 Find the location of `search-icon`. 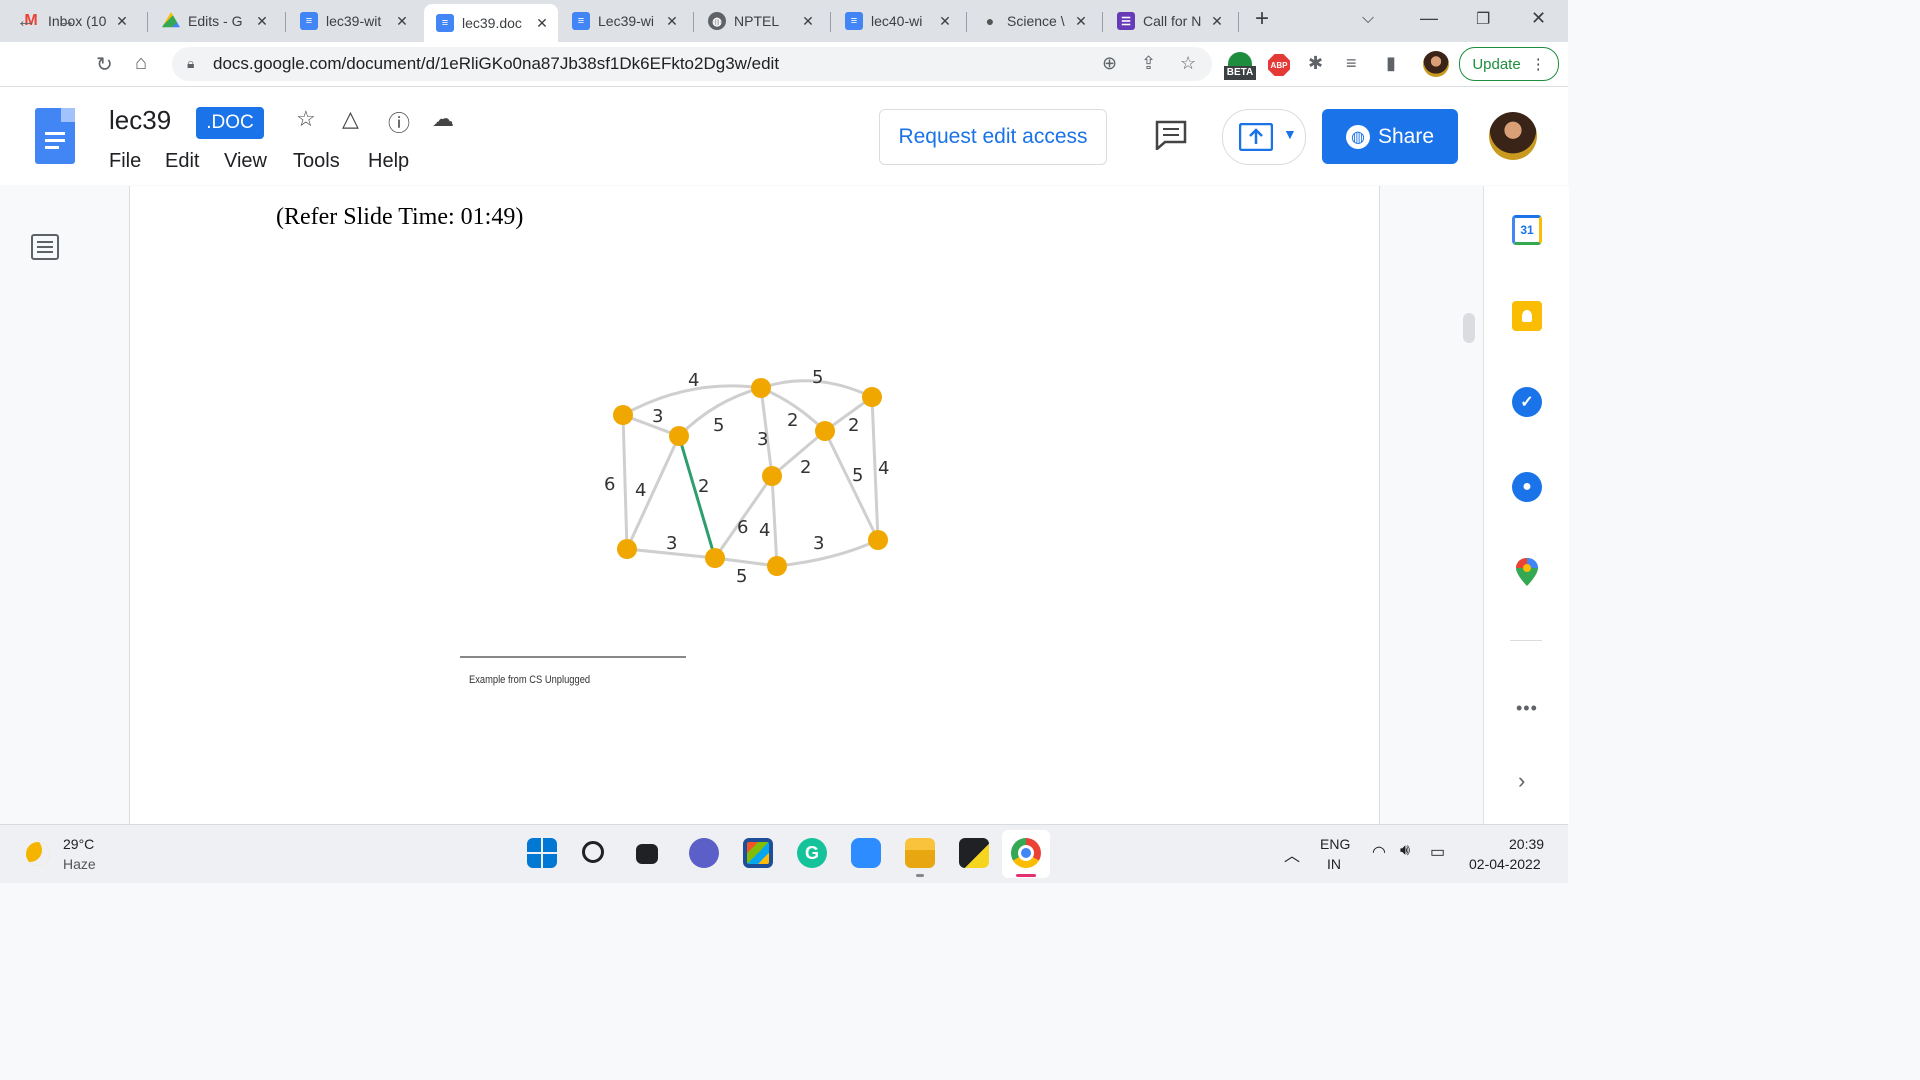

search-icon is located at coordinates (593, 852).